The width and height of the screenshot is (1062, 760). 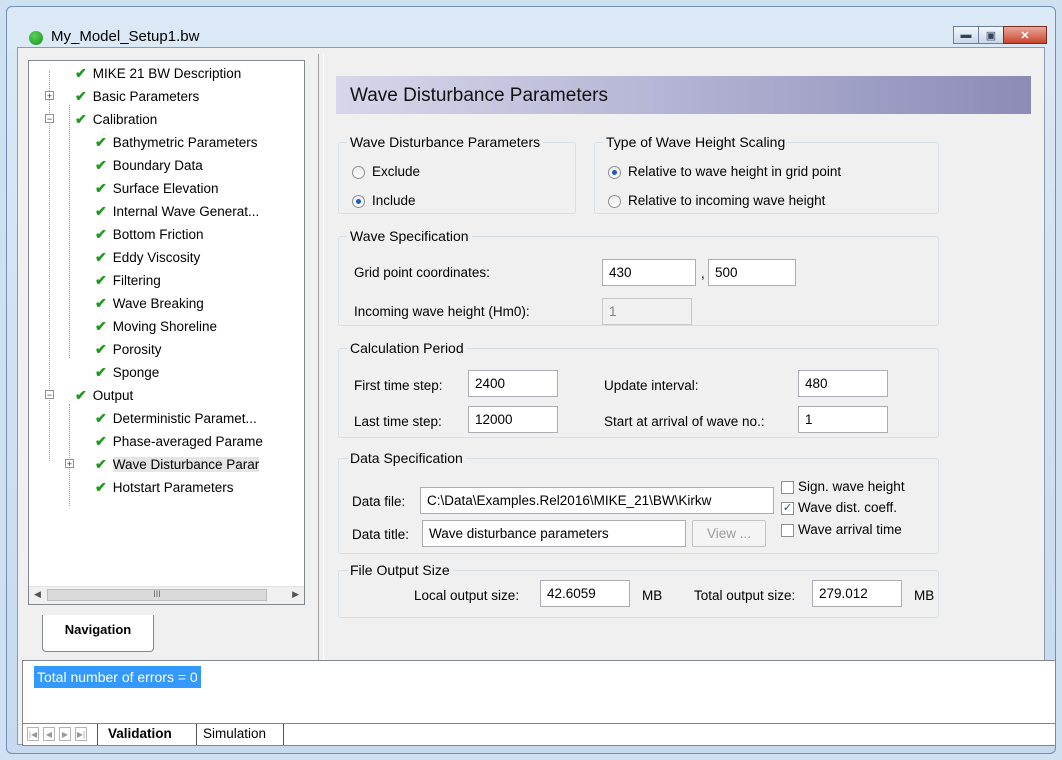 I want to click on group-legend: Data Specification, so click(x=406, y=458).